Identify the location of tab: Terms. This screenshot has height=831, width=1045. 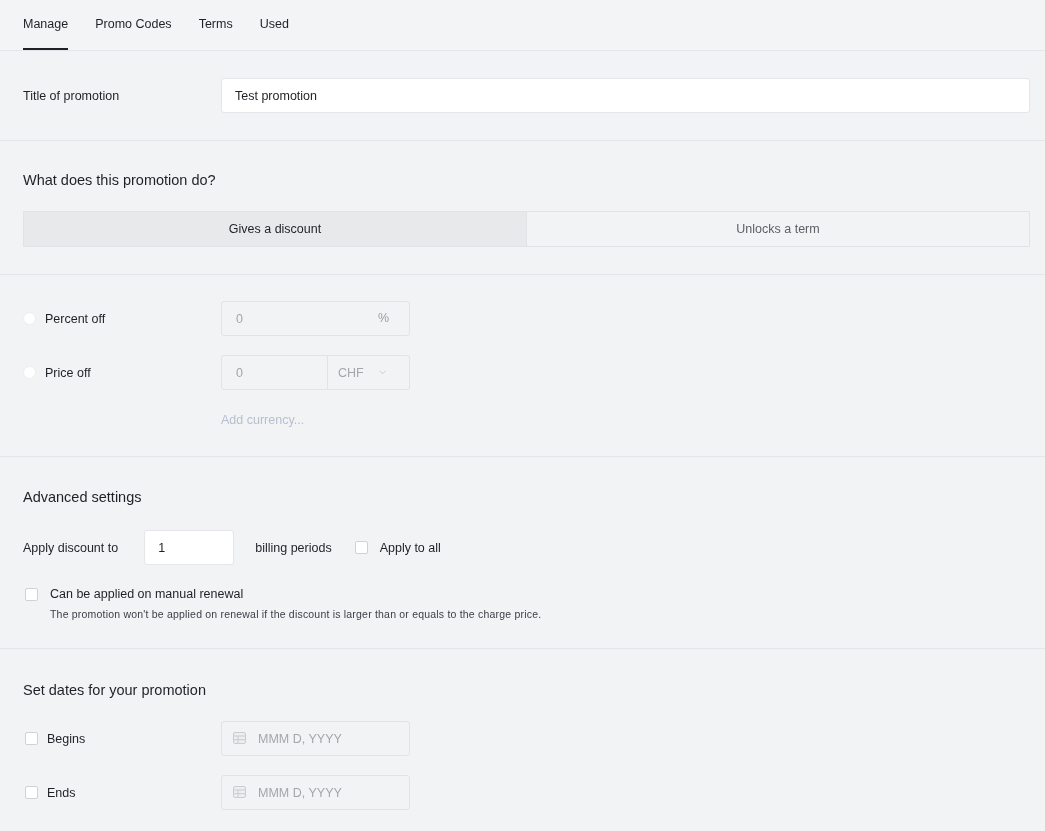
(215, 25).